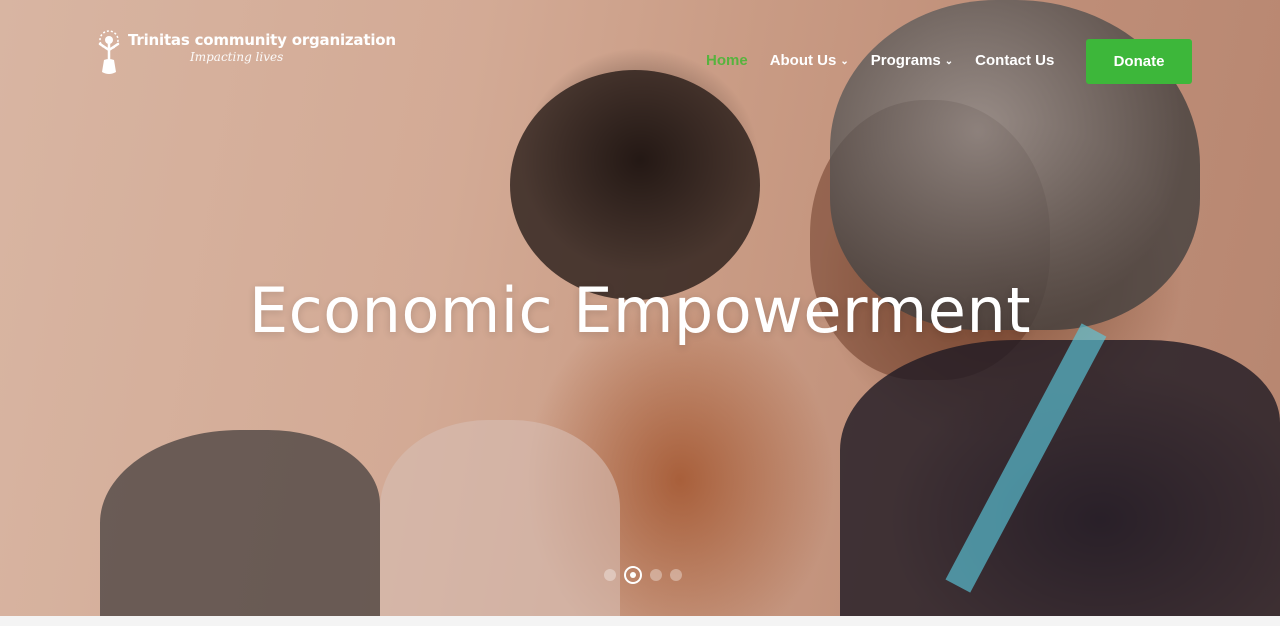 The width and height of the screenshot is (1280, 626). I want to click on page-bottom-strip, so click(640, 621).